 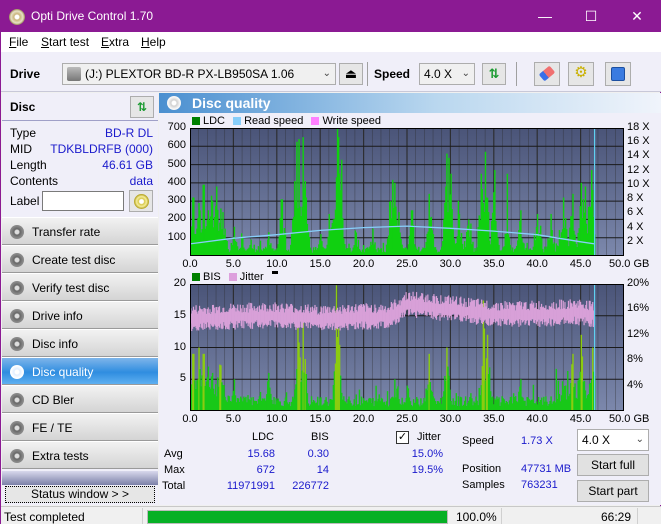 I want to click on x-tick-label: 30.0, so click(x=450, y=264).